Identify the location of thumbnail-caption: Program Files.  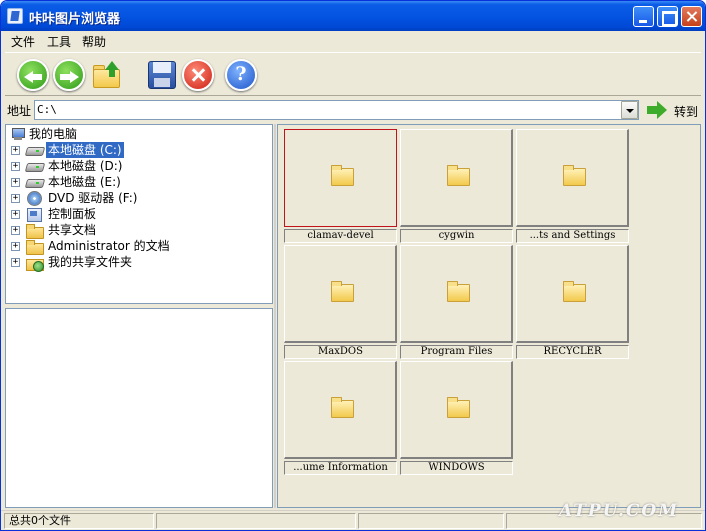
(456, 352).